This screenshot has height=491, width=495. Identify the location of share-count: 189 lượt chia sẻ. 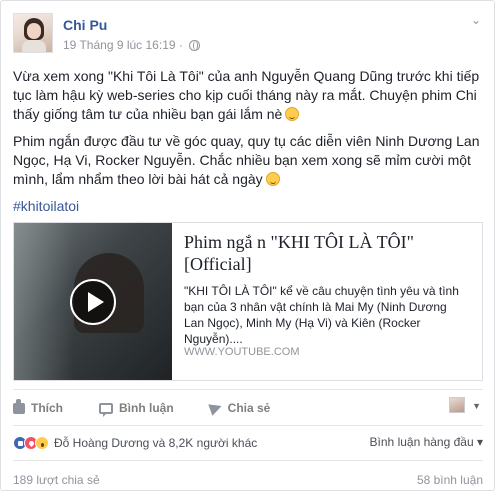
(56, 480).